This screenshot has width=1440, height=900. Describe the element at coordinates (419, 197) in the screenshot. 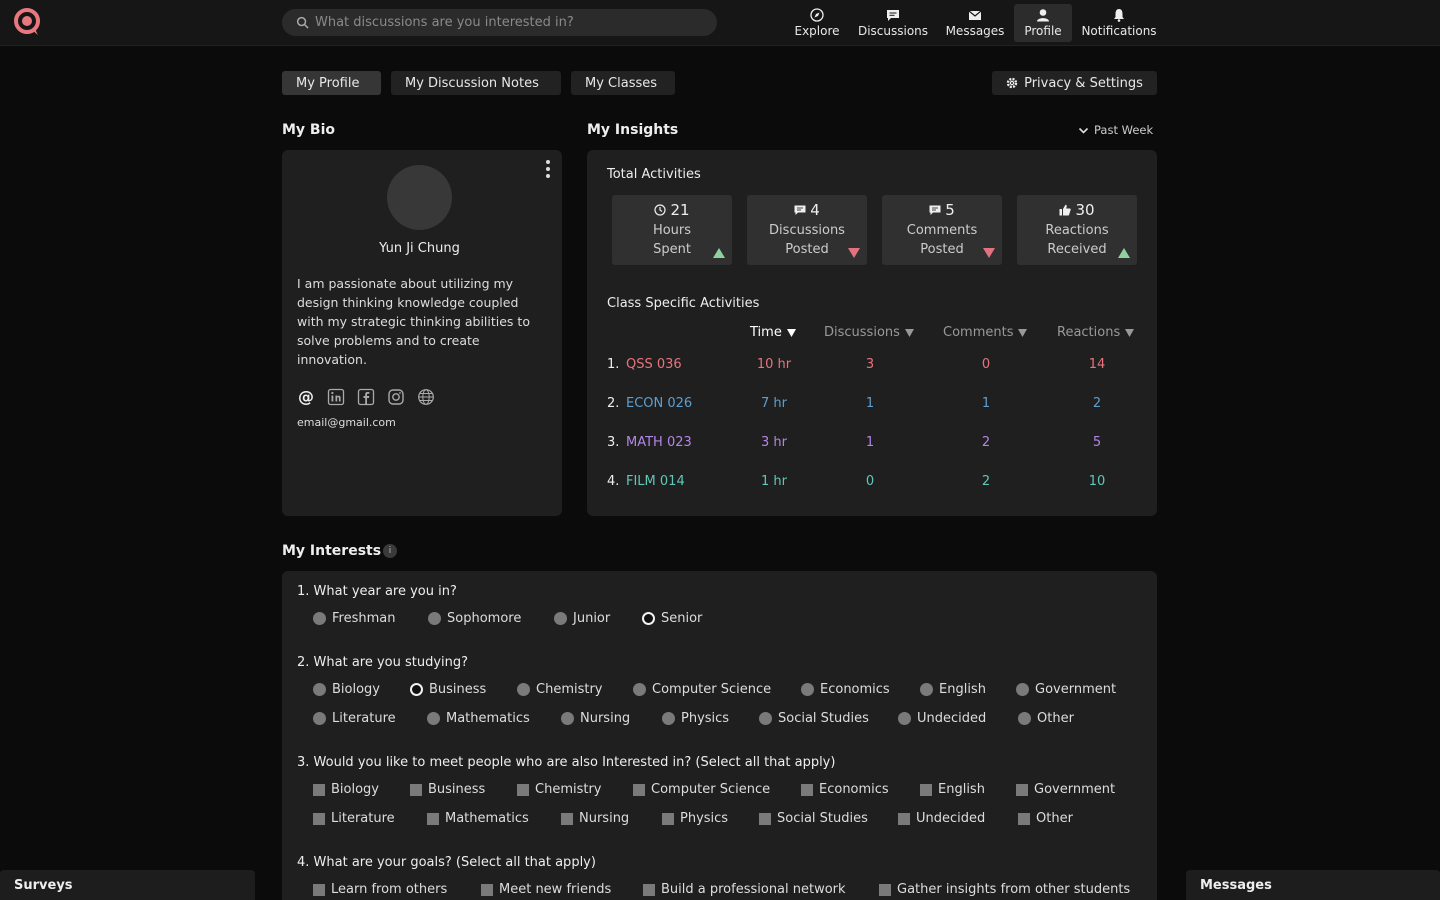

I see `avatar` at that location.